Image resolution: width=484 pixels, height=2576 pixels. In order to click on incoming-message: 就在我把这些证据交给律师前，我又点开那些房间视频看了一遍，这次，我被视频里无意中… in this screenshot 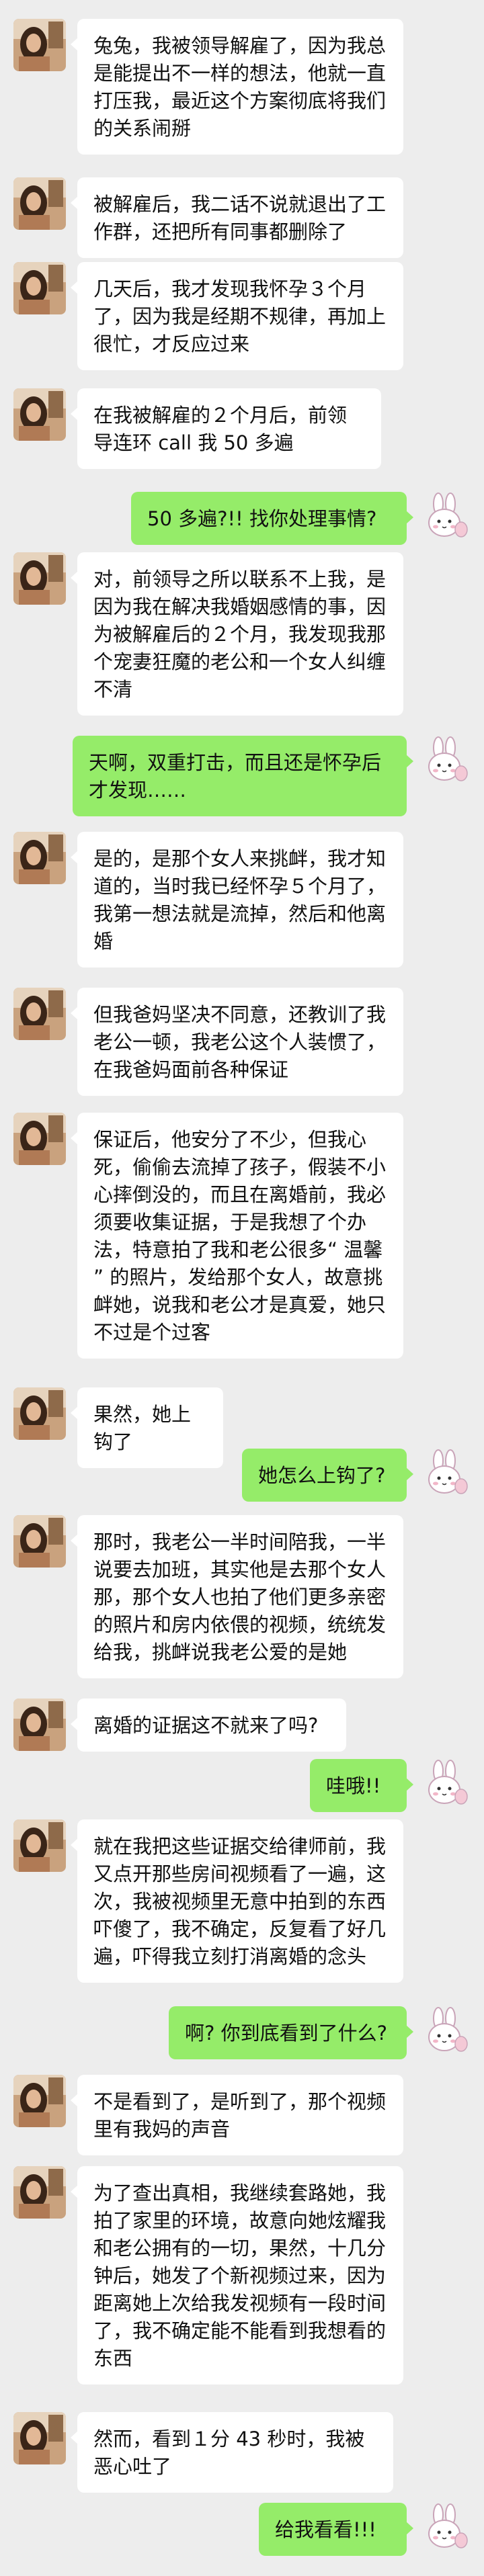, I will do `click(237, 1901)`.